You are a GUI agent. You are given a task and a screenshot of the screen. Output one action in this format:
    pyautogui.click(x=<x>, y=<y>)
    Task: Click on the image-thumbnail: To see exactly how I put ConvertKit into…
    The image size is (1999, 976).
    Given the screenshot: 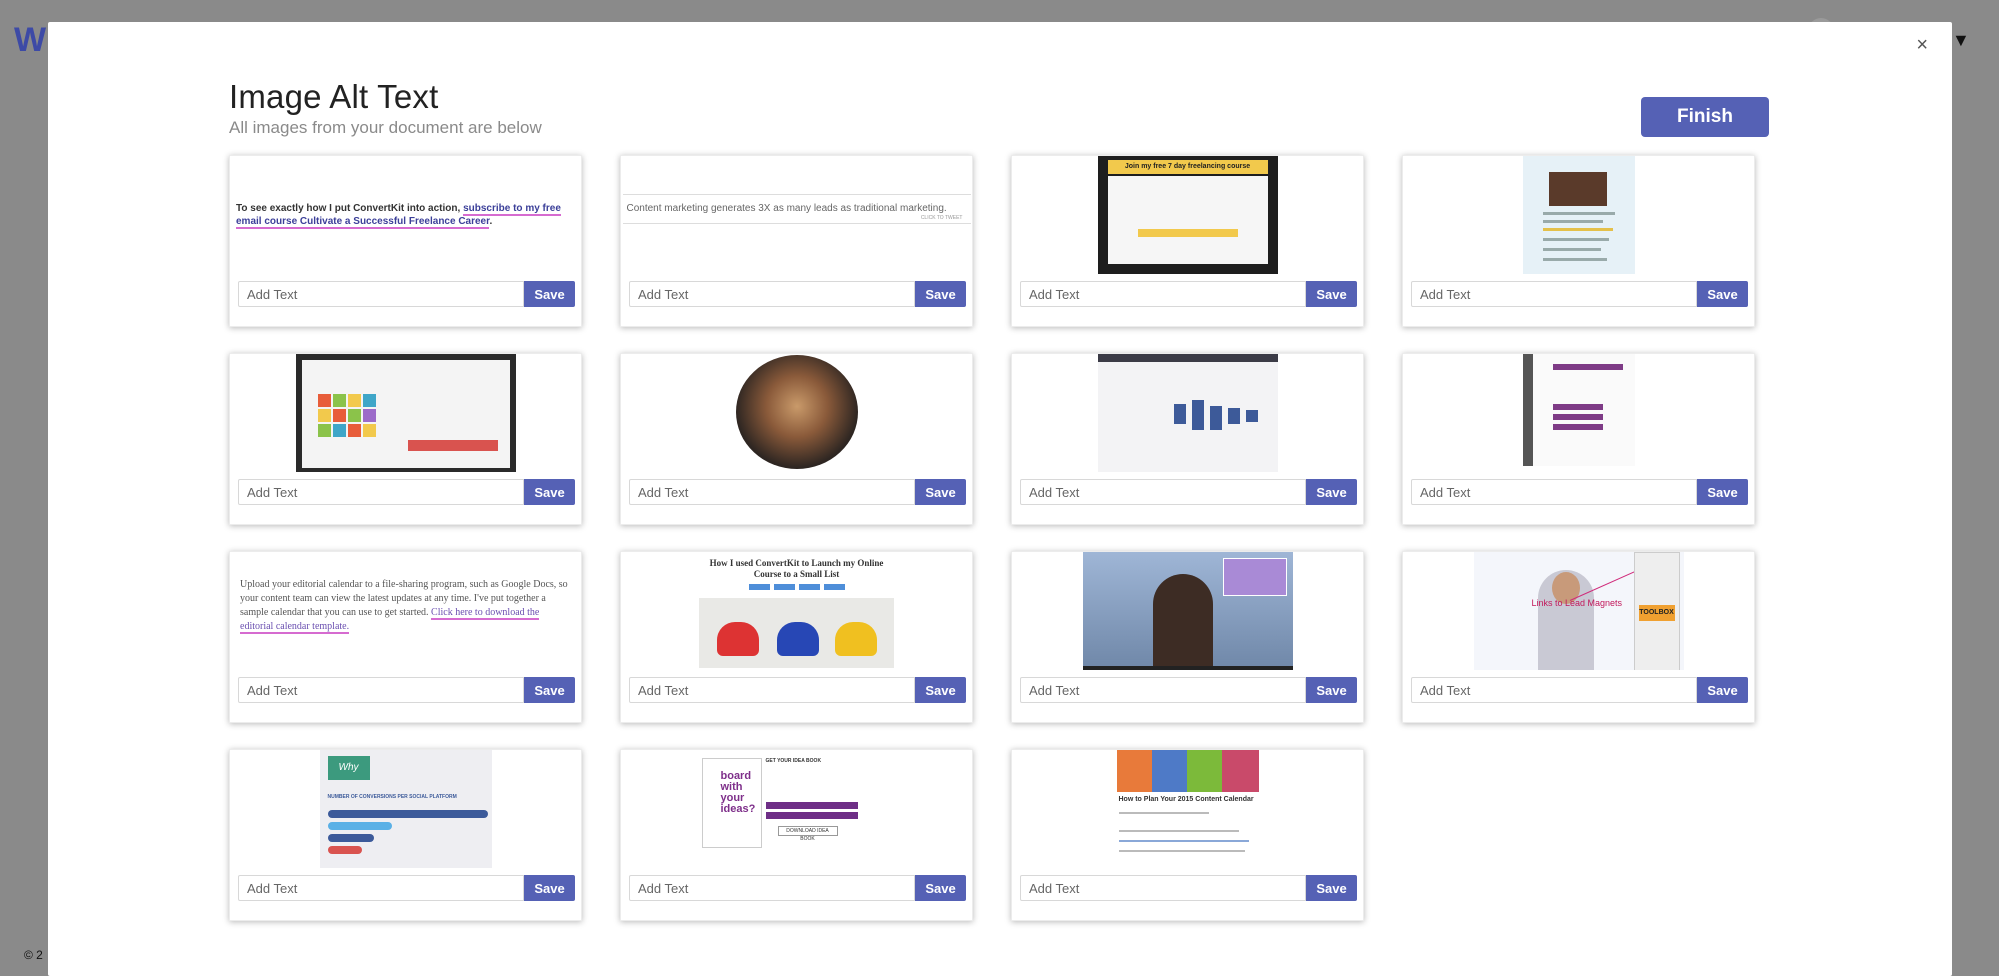 What is the action you would take?
    pyautogui.click(x=405, y=217)
    